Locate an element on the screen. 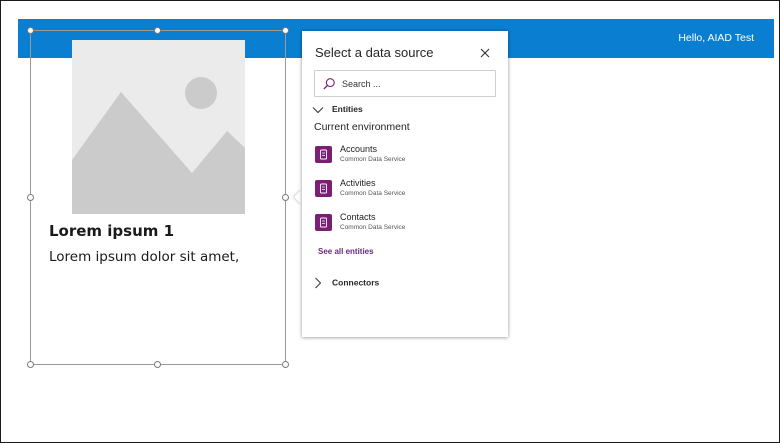  resize-handle-top is located at coordinates (157, 30).